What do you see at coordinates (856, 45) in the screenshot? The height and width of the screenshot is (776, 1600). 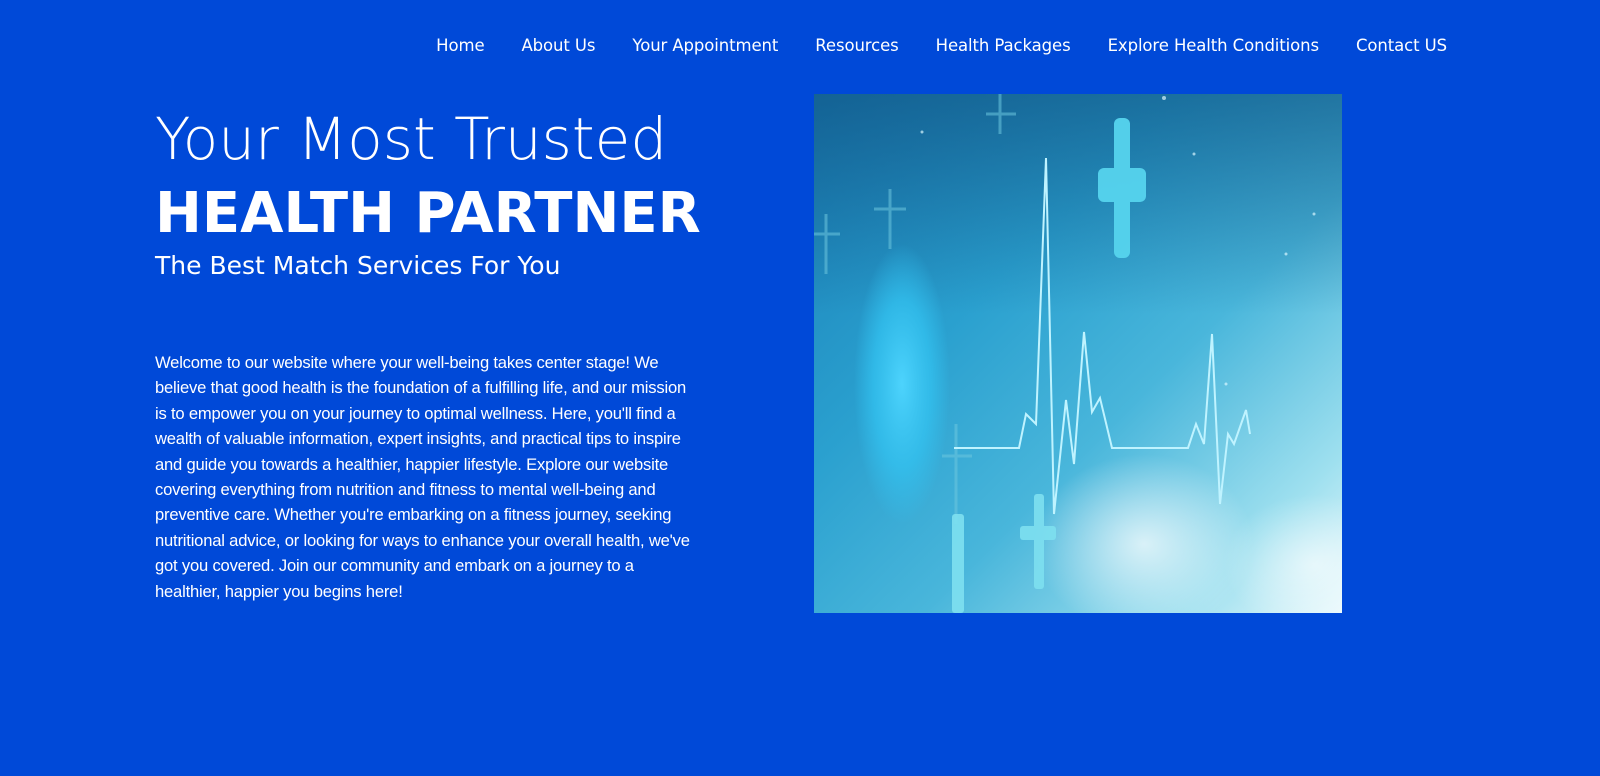 I see `nav-resources: Resources` at bounding box center [856, 45].